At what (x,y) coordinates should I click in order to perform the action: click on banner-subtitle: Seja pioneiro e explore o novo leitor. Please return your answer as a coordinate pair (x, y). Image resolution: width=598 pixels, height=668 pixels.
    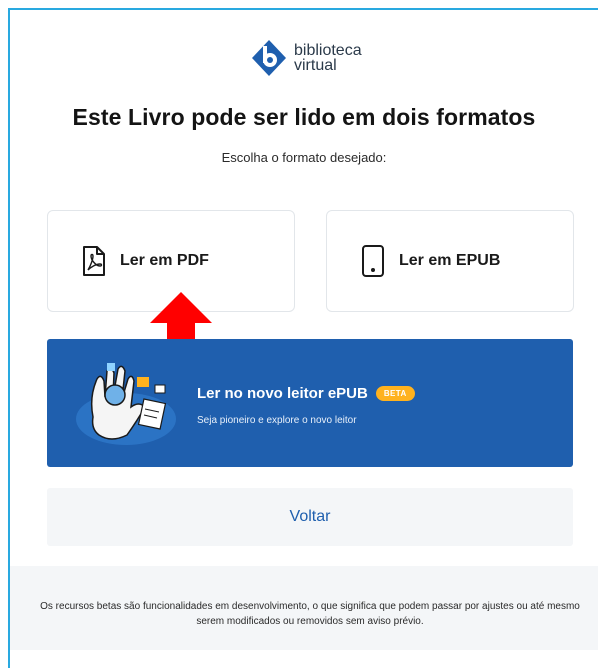
    Looking at the image, I should click on (277, 420).